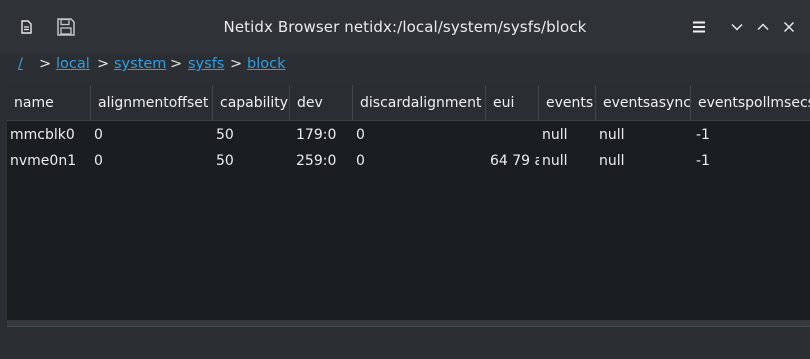 The width and height of the screenshot is (810, 359). I want to click on breadcrumb-item-local: local, so click(73, 64).